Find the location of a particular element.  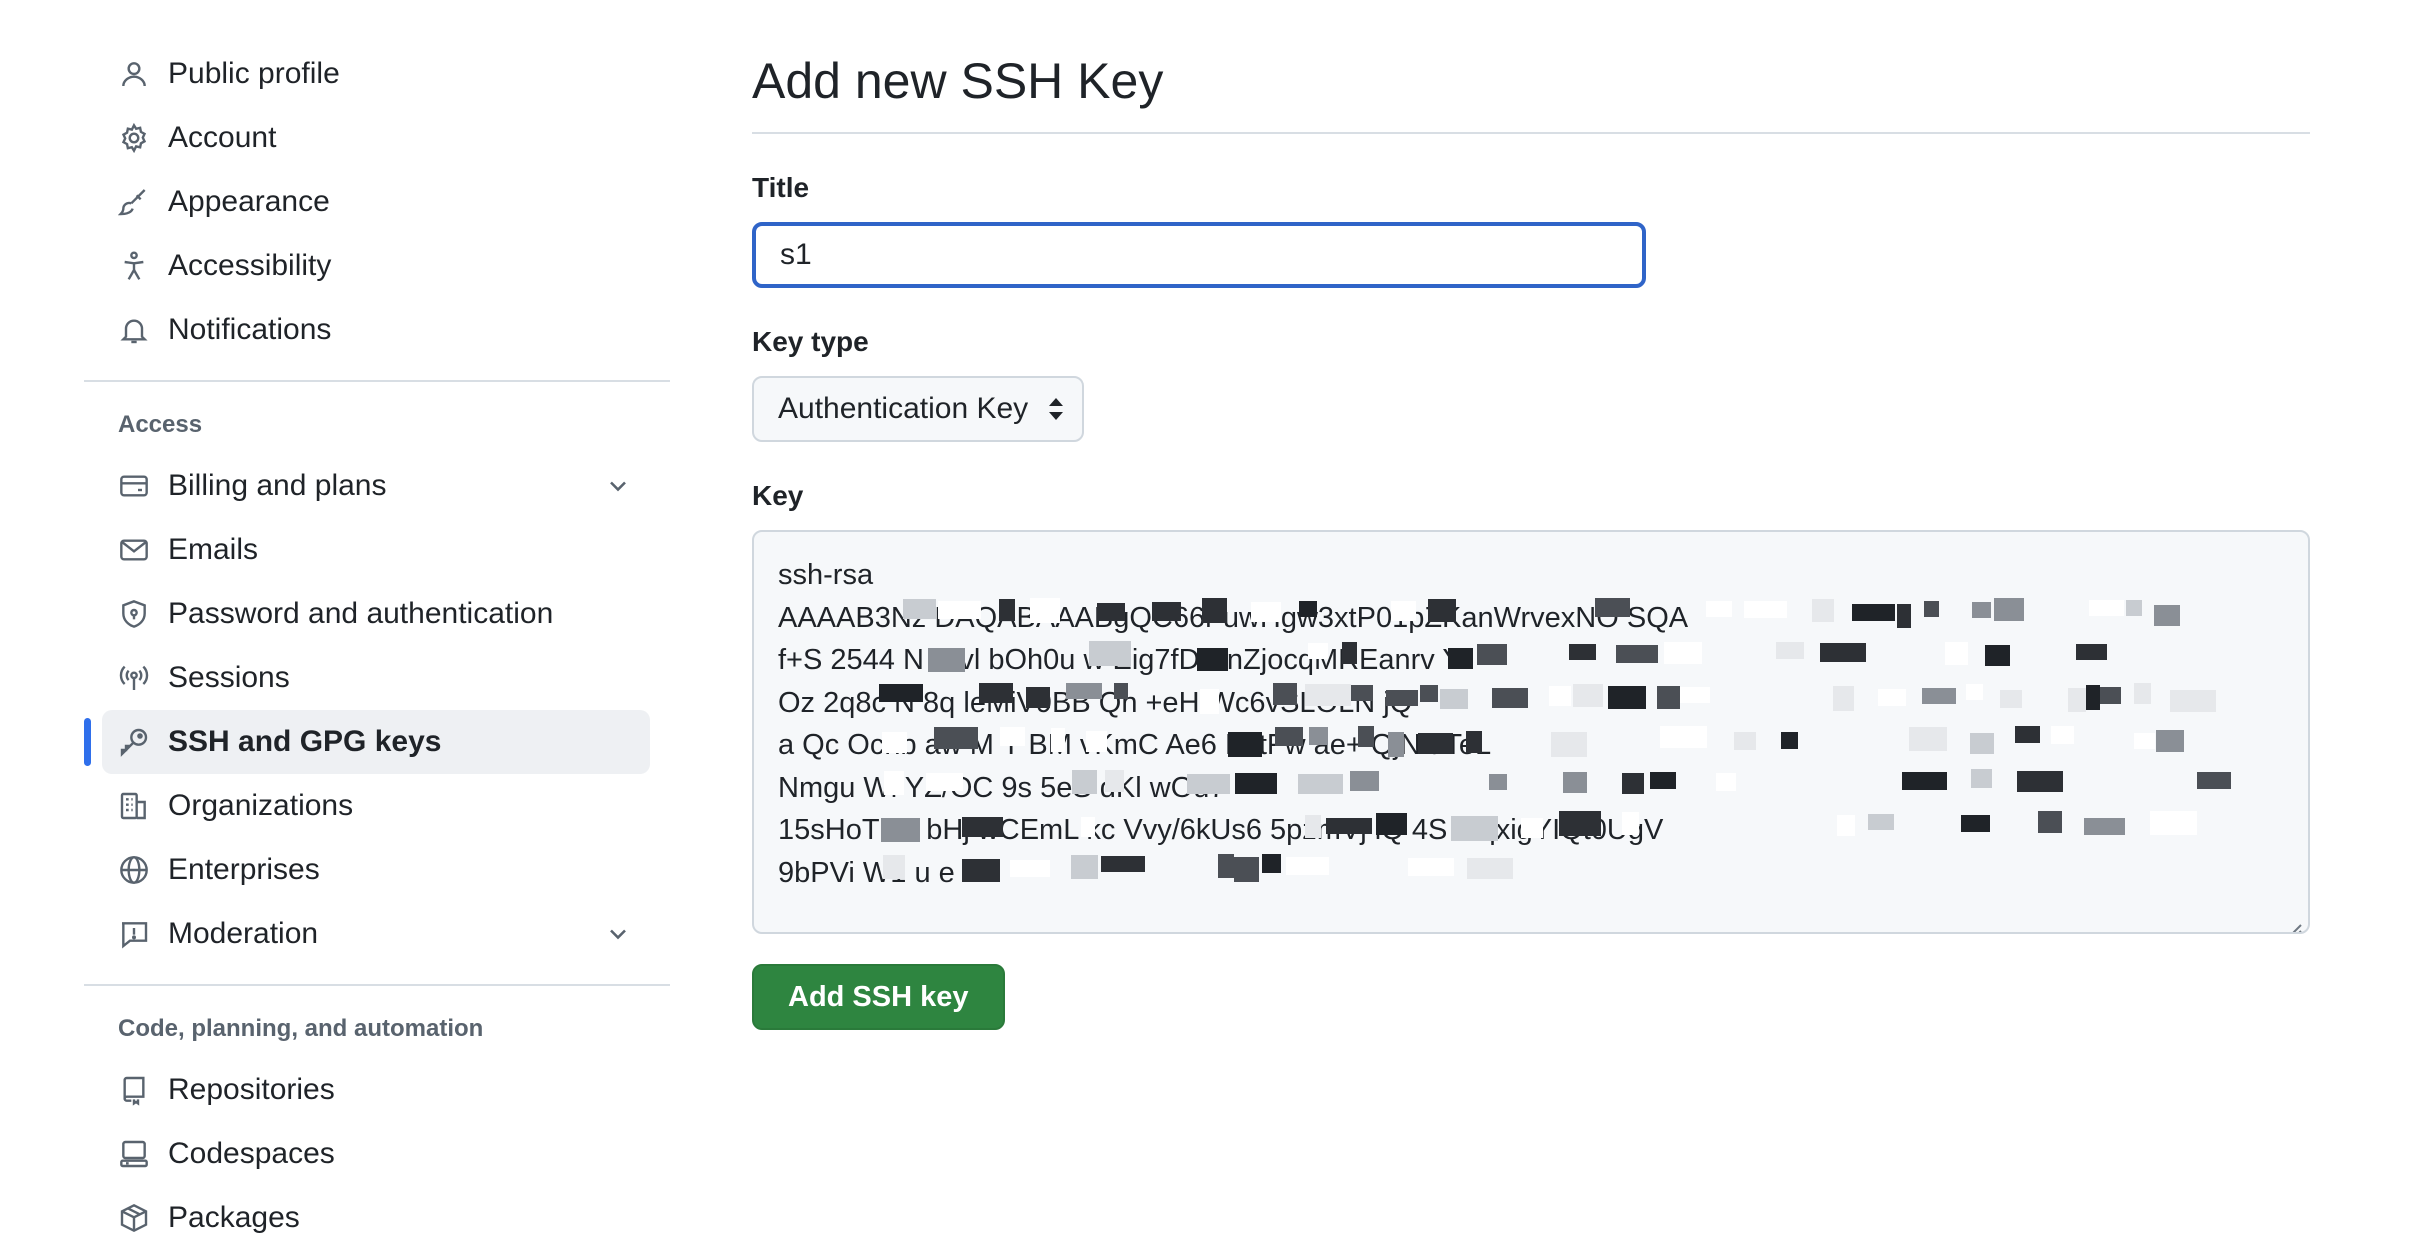

title-divider is located at coordinates (1531, 133).